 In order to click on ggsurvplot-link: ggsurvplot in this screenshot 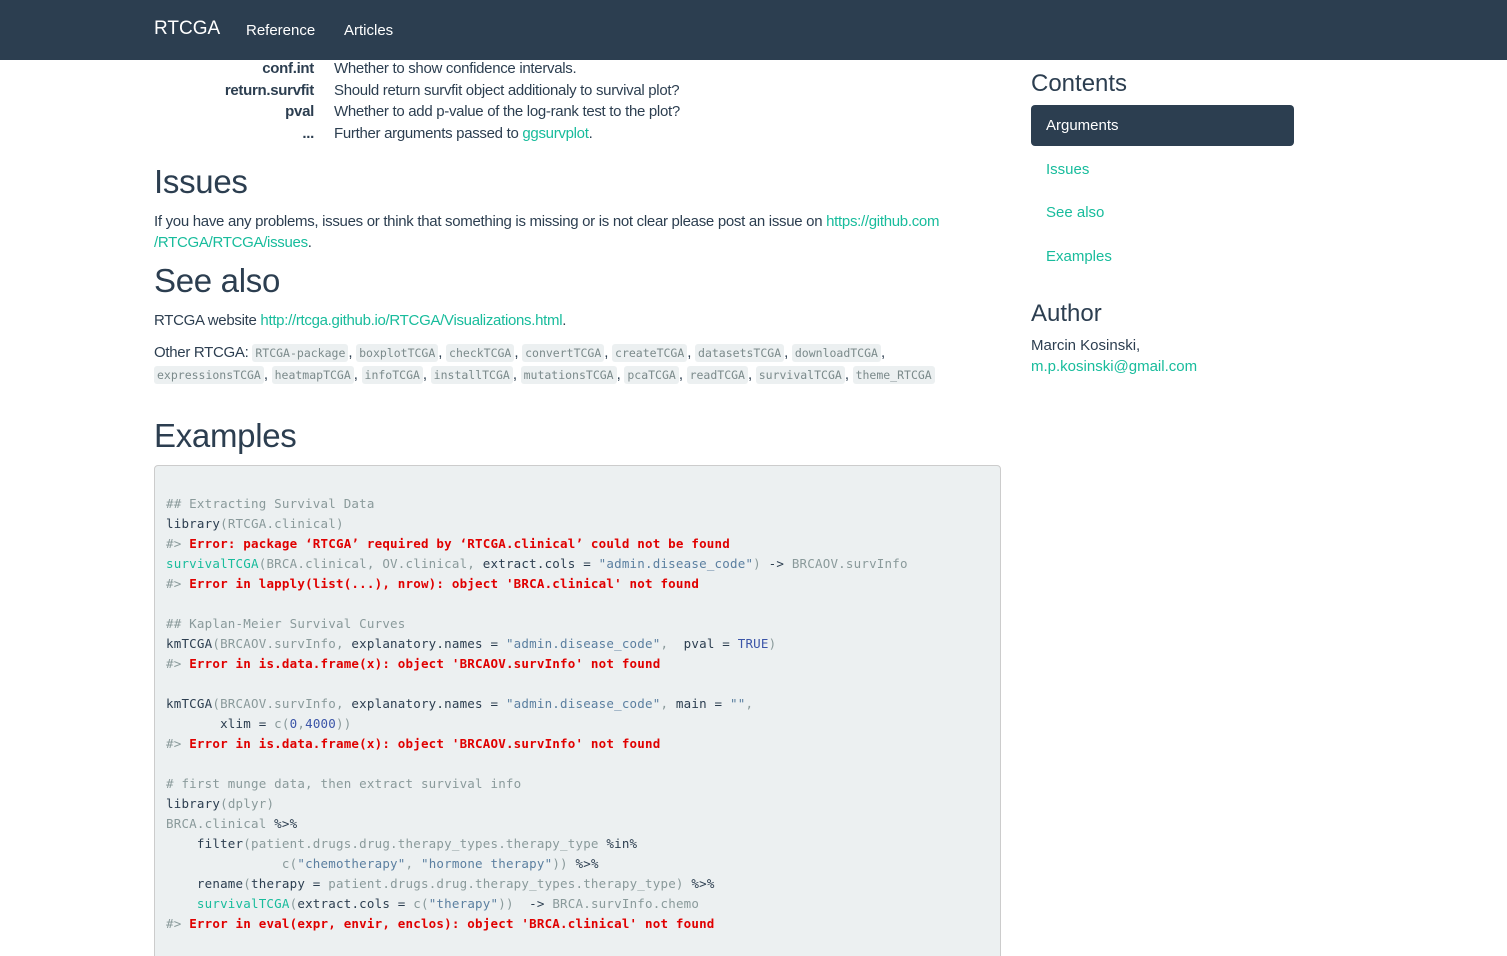, I will do `click(555, 133)`.